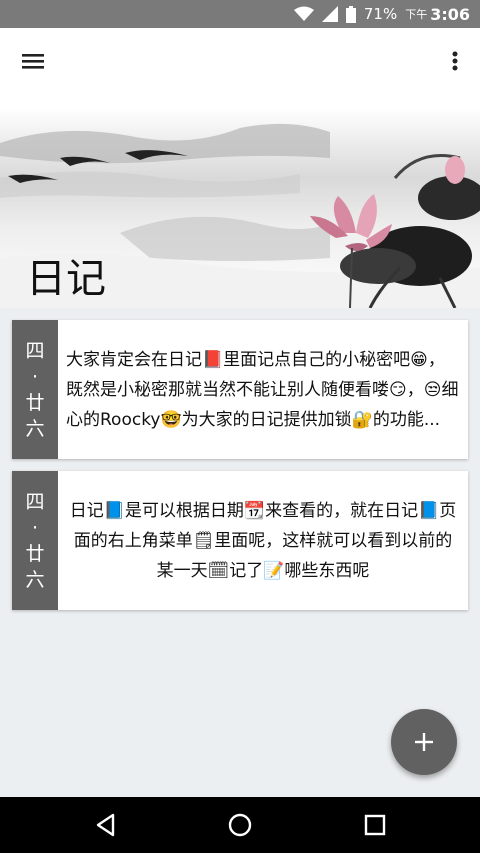 The height and width of the screenshot is (853, 480). What do you see at coordinates (329, 14) in the screenshot?
I see `signal-icon` at bounding box center [329, 14].